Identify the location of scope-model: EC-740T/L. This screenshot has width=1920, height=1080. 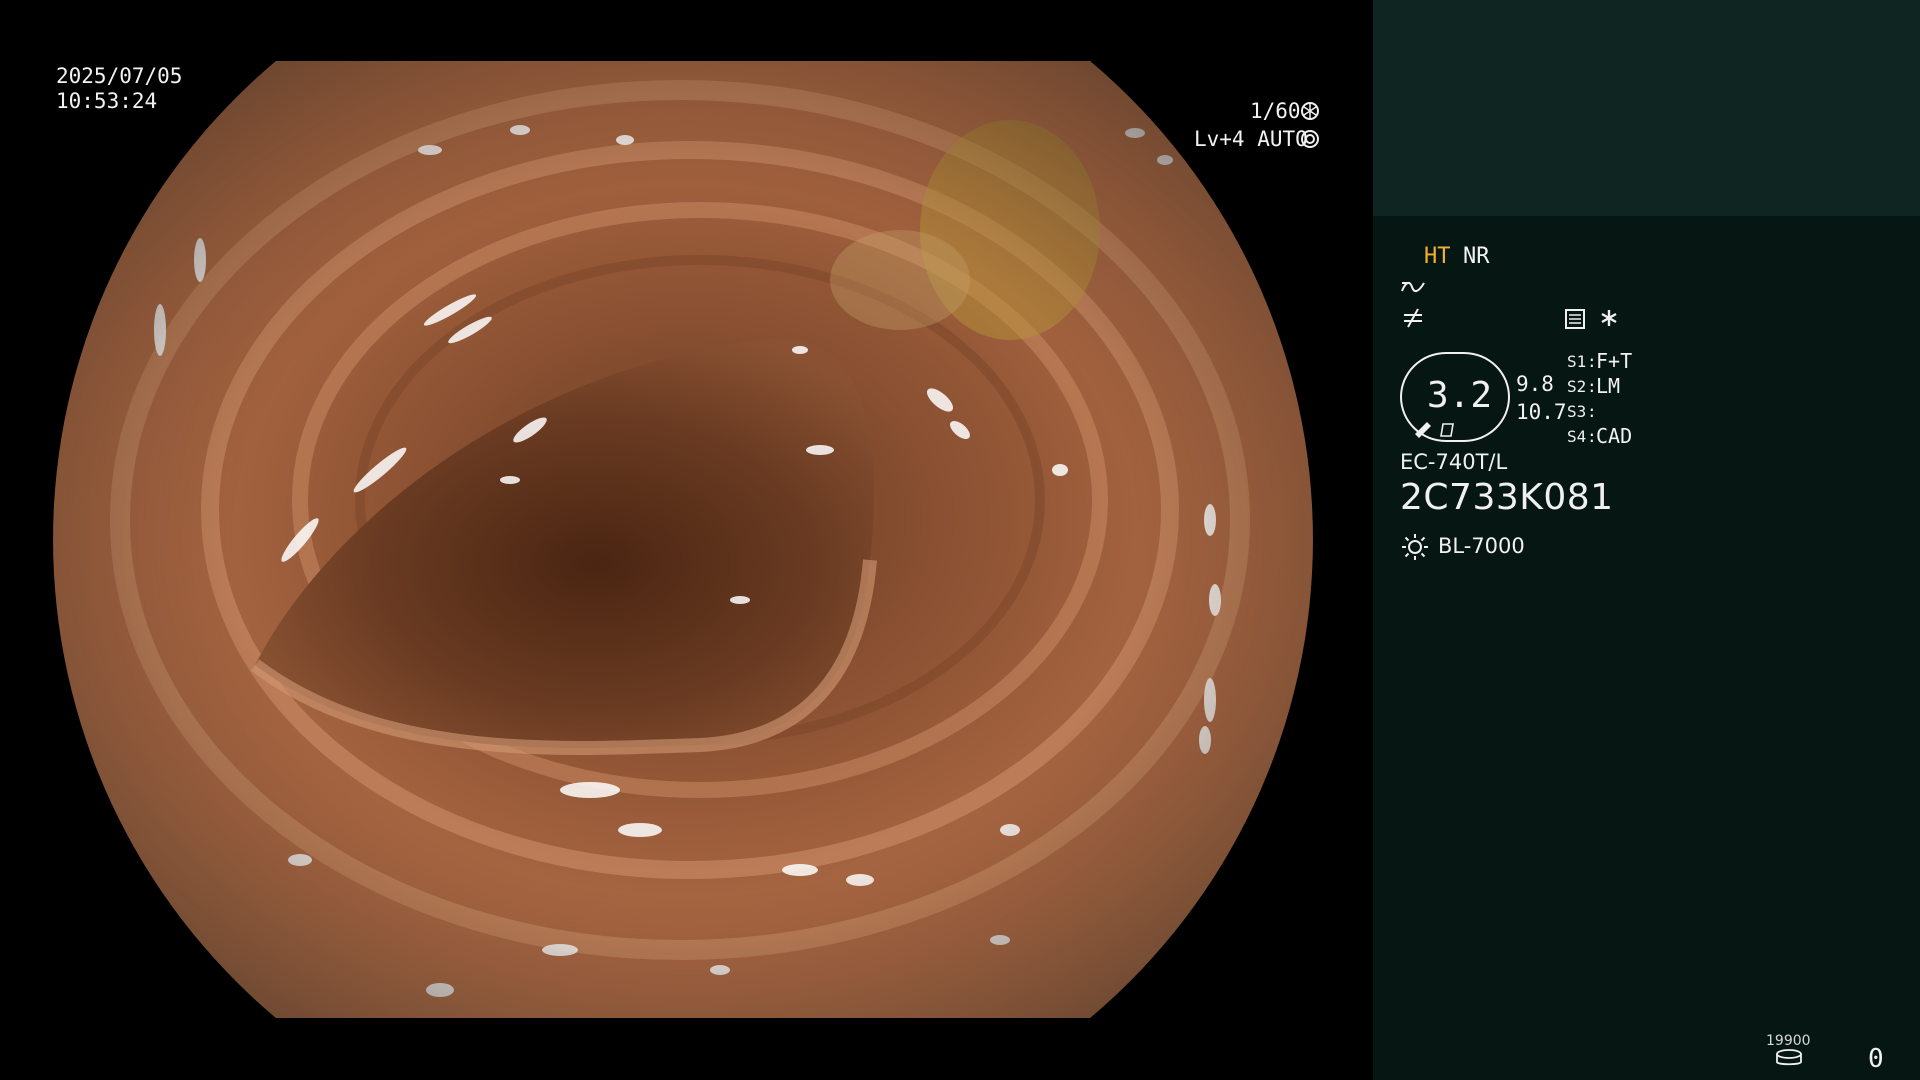
(1454, 462).